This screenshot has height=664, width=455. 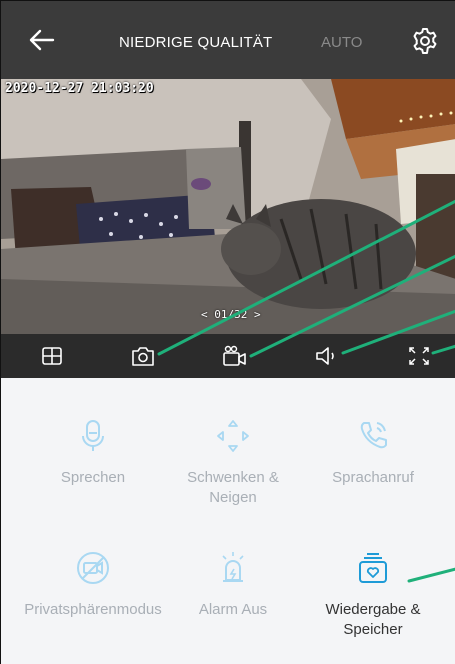 What do you see at coordinates (373, 453) in the screenshot?
I see `voice-call-button: Sprachanruf` at bounding box center [373, 453].